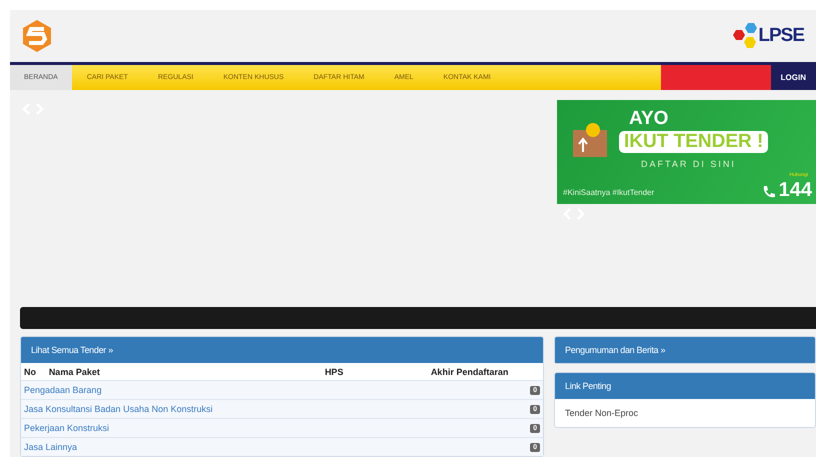 Image resolution: width=816 pixels, height=457 pixels. What do you see at coordinates (375, 371) in the screenshot?
I see `column-header: HPS` at bounding box center [375, 371].